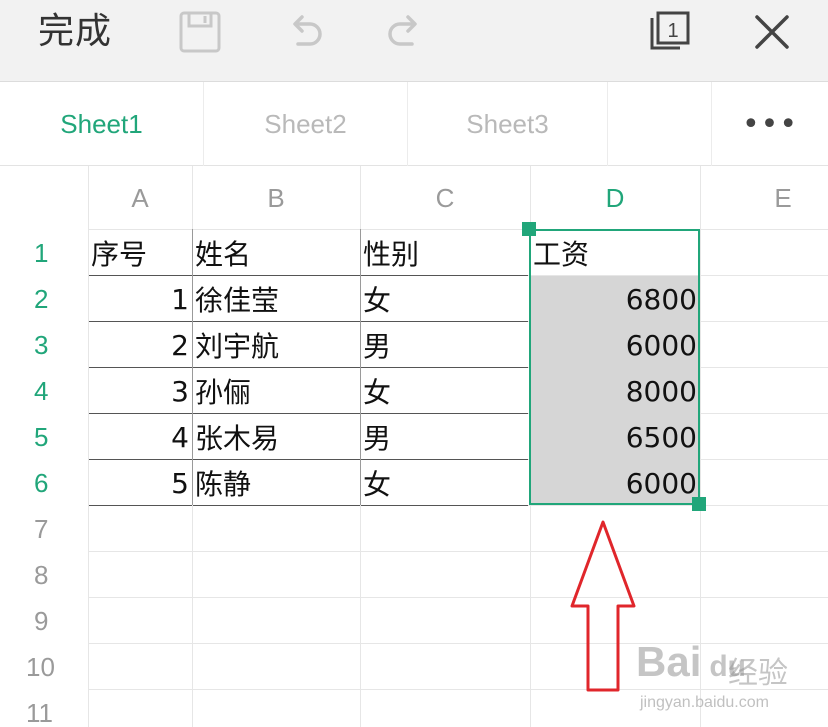 The image size is (828, 727). I want to click on row-header-7: 7, so click(44, 529).